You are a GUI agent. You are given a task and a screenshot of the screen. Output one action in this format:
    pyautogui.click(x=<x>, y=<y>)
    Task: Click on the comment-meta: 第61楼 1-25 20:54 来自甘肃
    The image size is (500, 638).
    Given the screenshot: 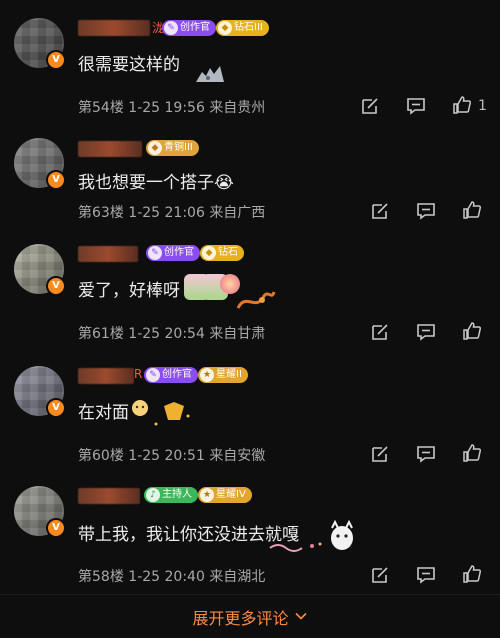 What is the action you would take?
    pyautogui.click(x=171, y=333)
    